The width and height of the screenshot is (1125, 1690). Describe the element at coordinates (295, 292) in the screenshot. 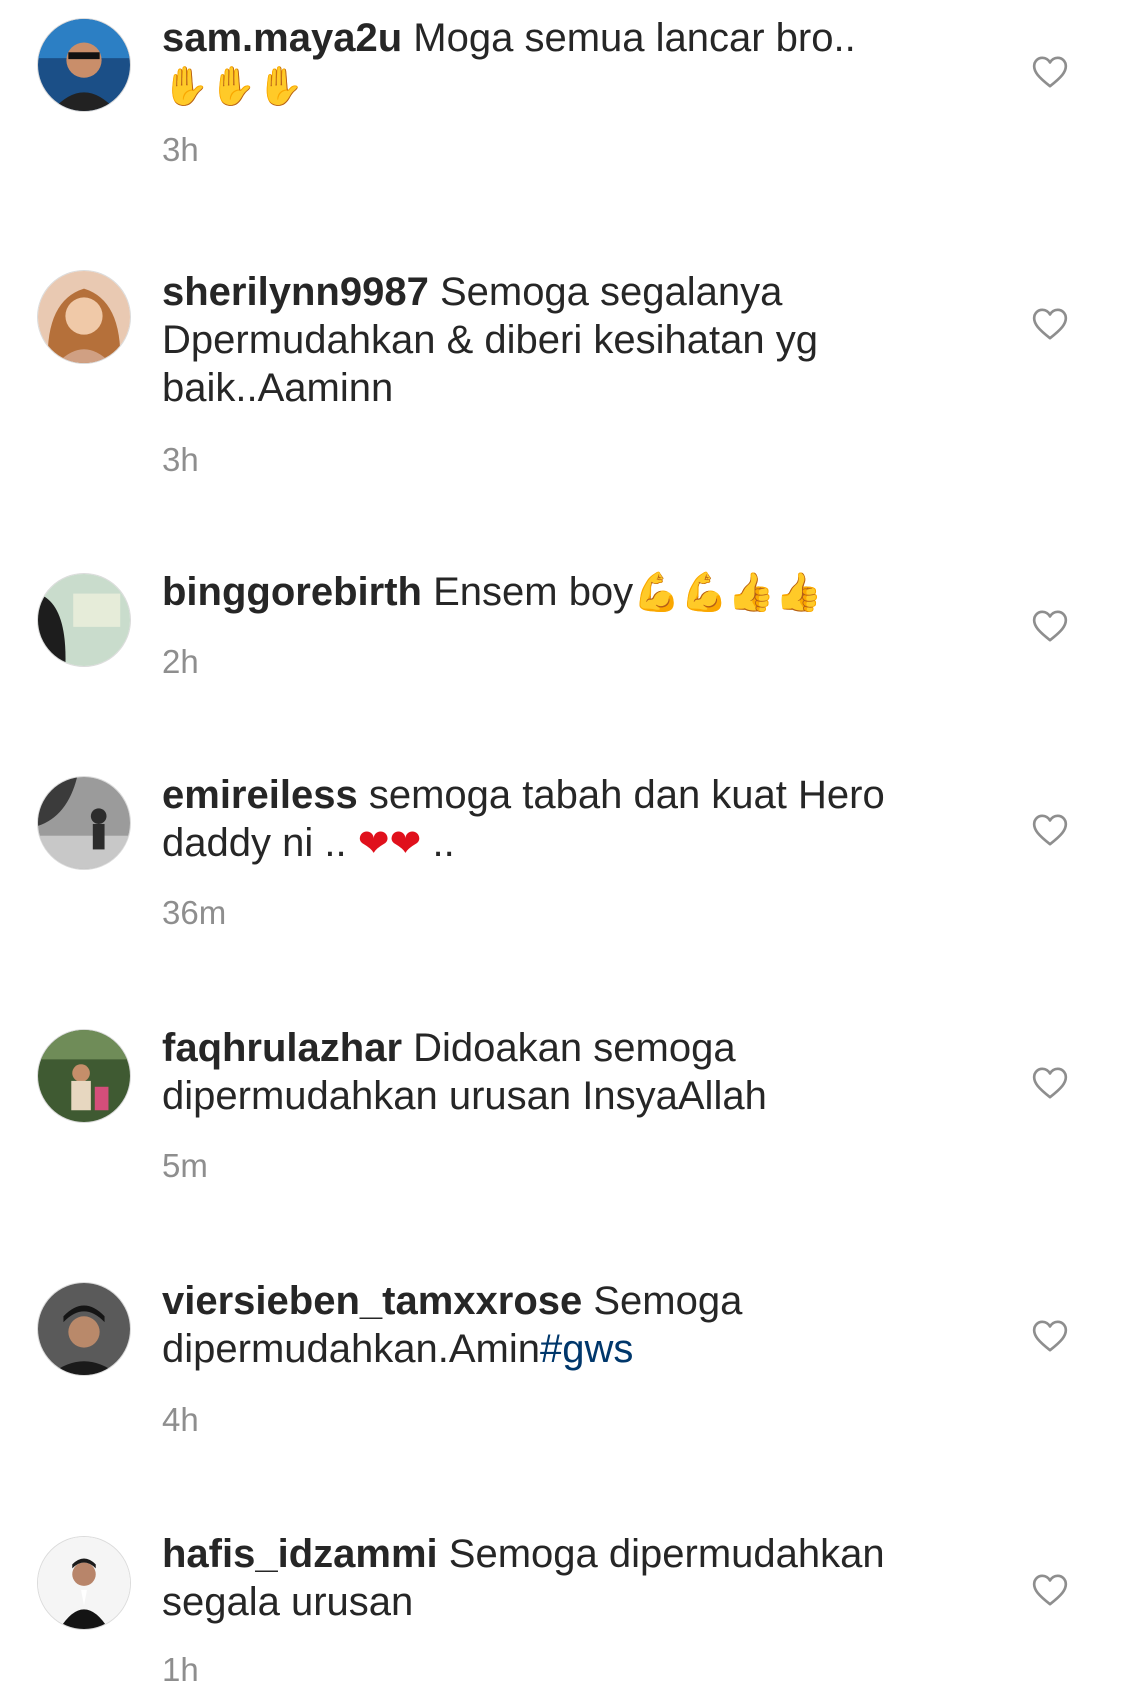

I see `comment-username: sherilynn9987` at that location.